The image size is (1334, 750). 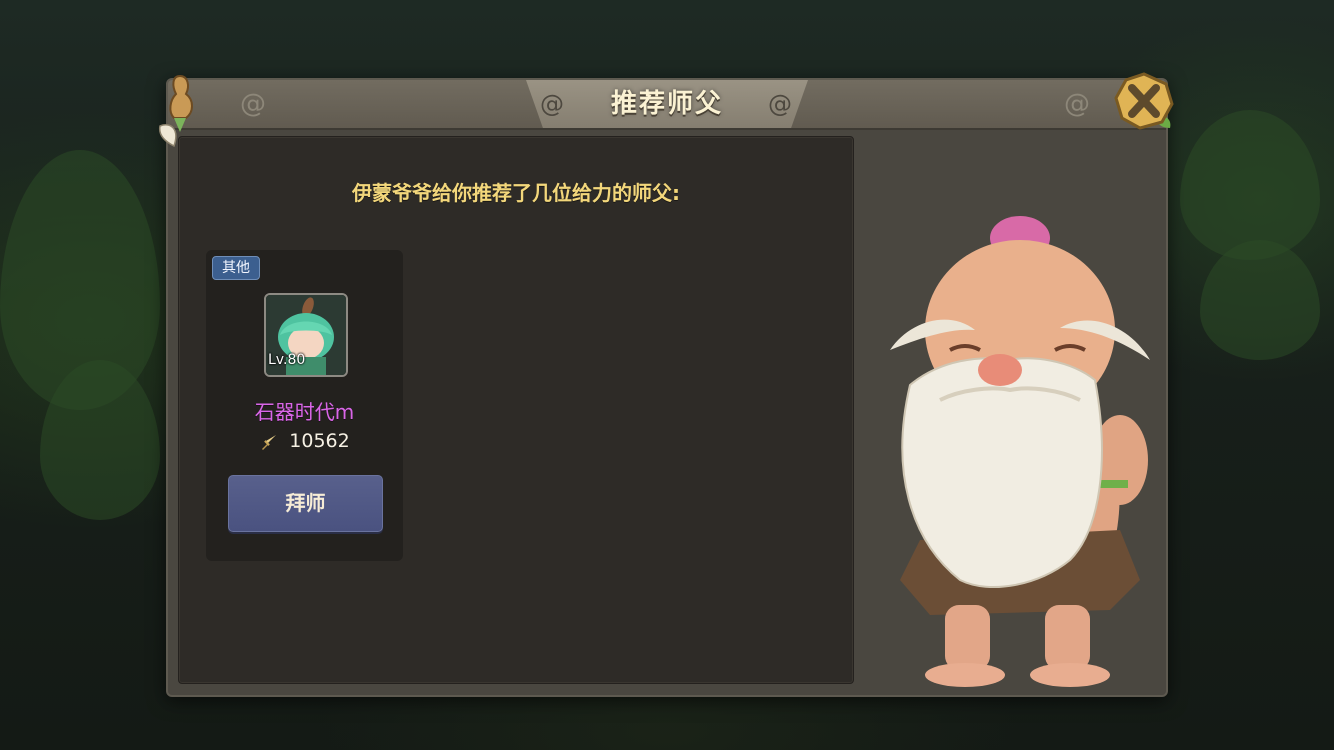 What do you see at coordinates (1250, 185) in the screenshot?
I see `background-foliage-right` at bounding box center [1250, 185].